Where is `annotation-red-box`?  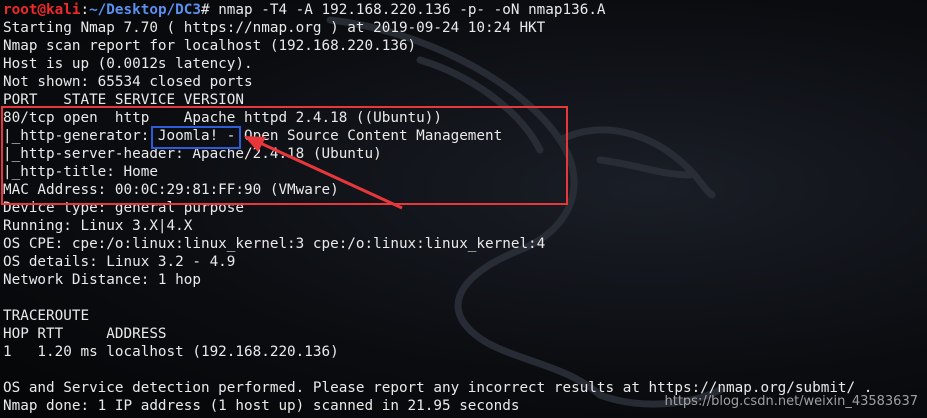
annotation-red-box is located at coordinates (284, 155).